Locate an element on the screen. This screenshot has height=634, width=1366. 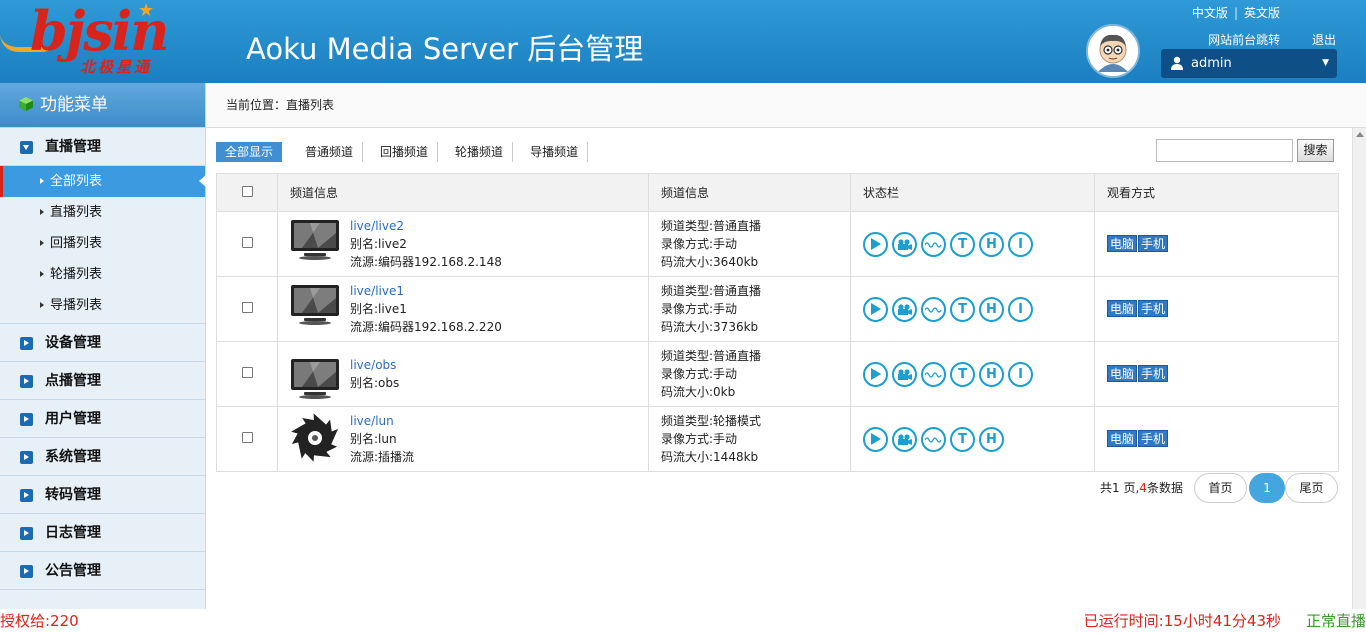
search-button: 搜索 is located at coordinates (1315, 150).